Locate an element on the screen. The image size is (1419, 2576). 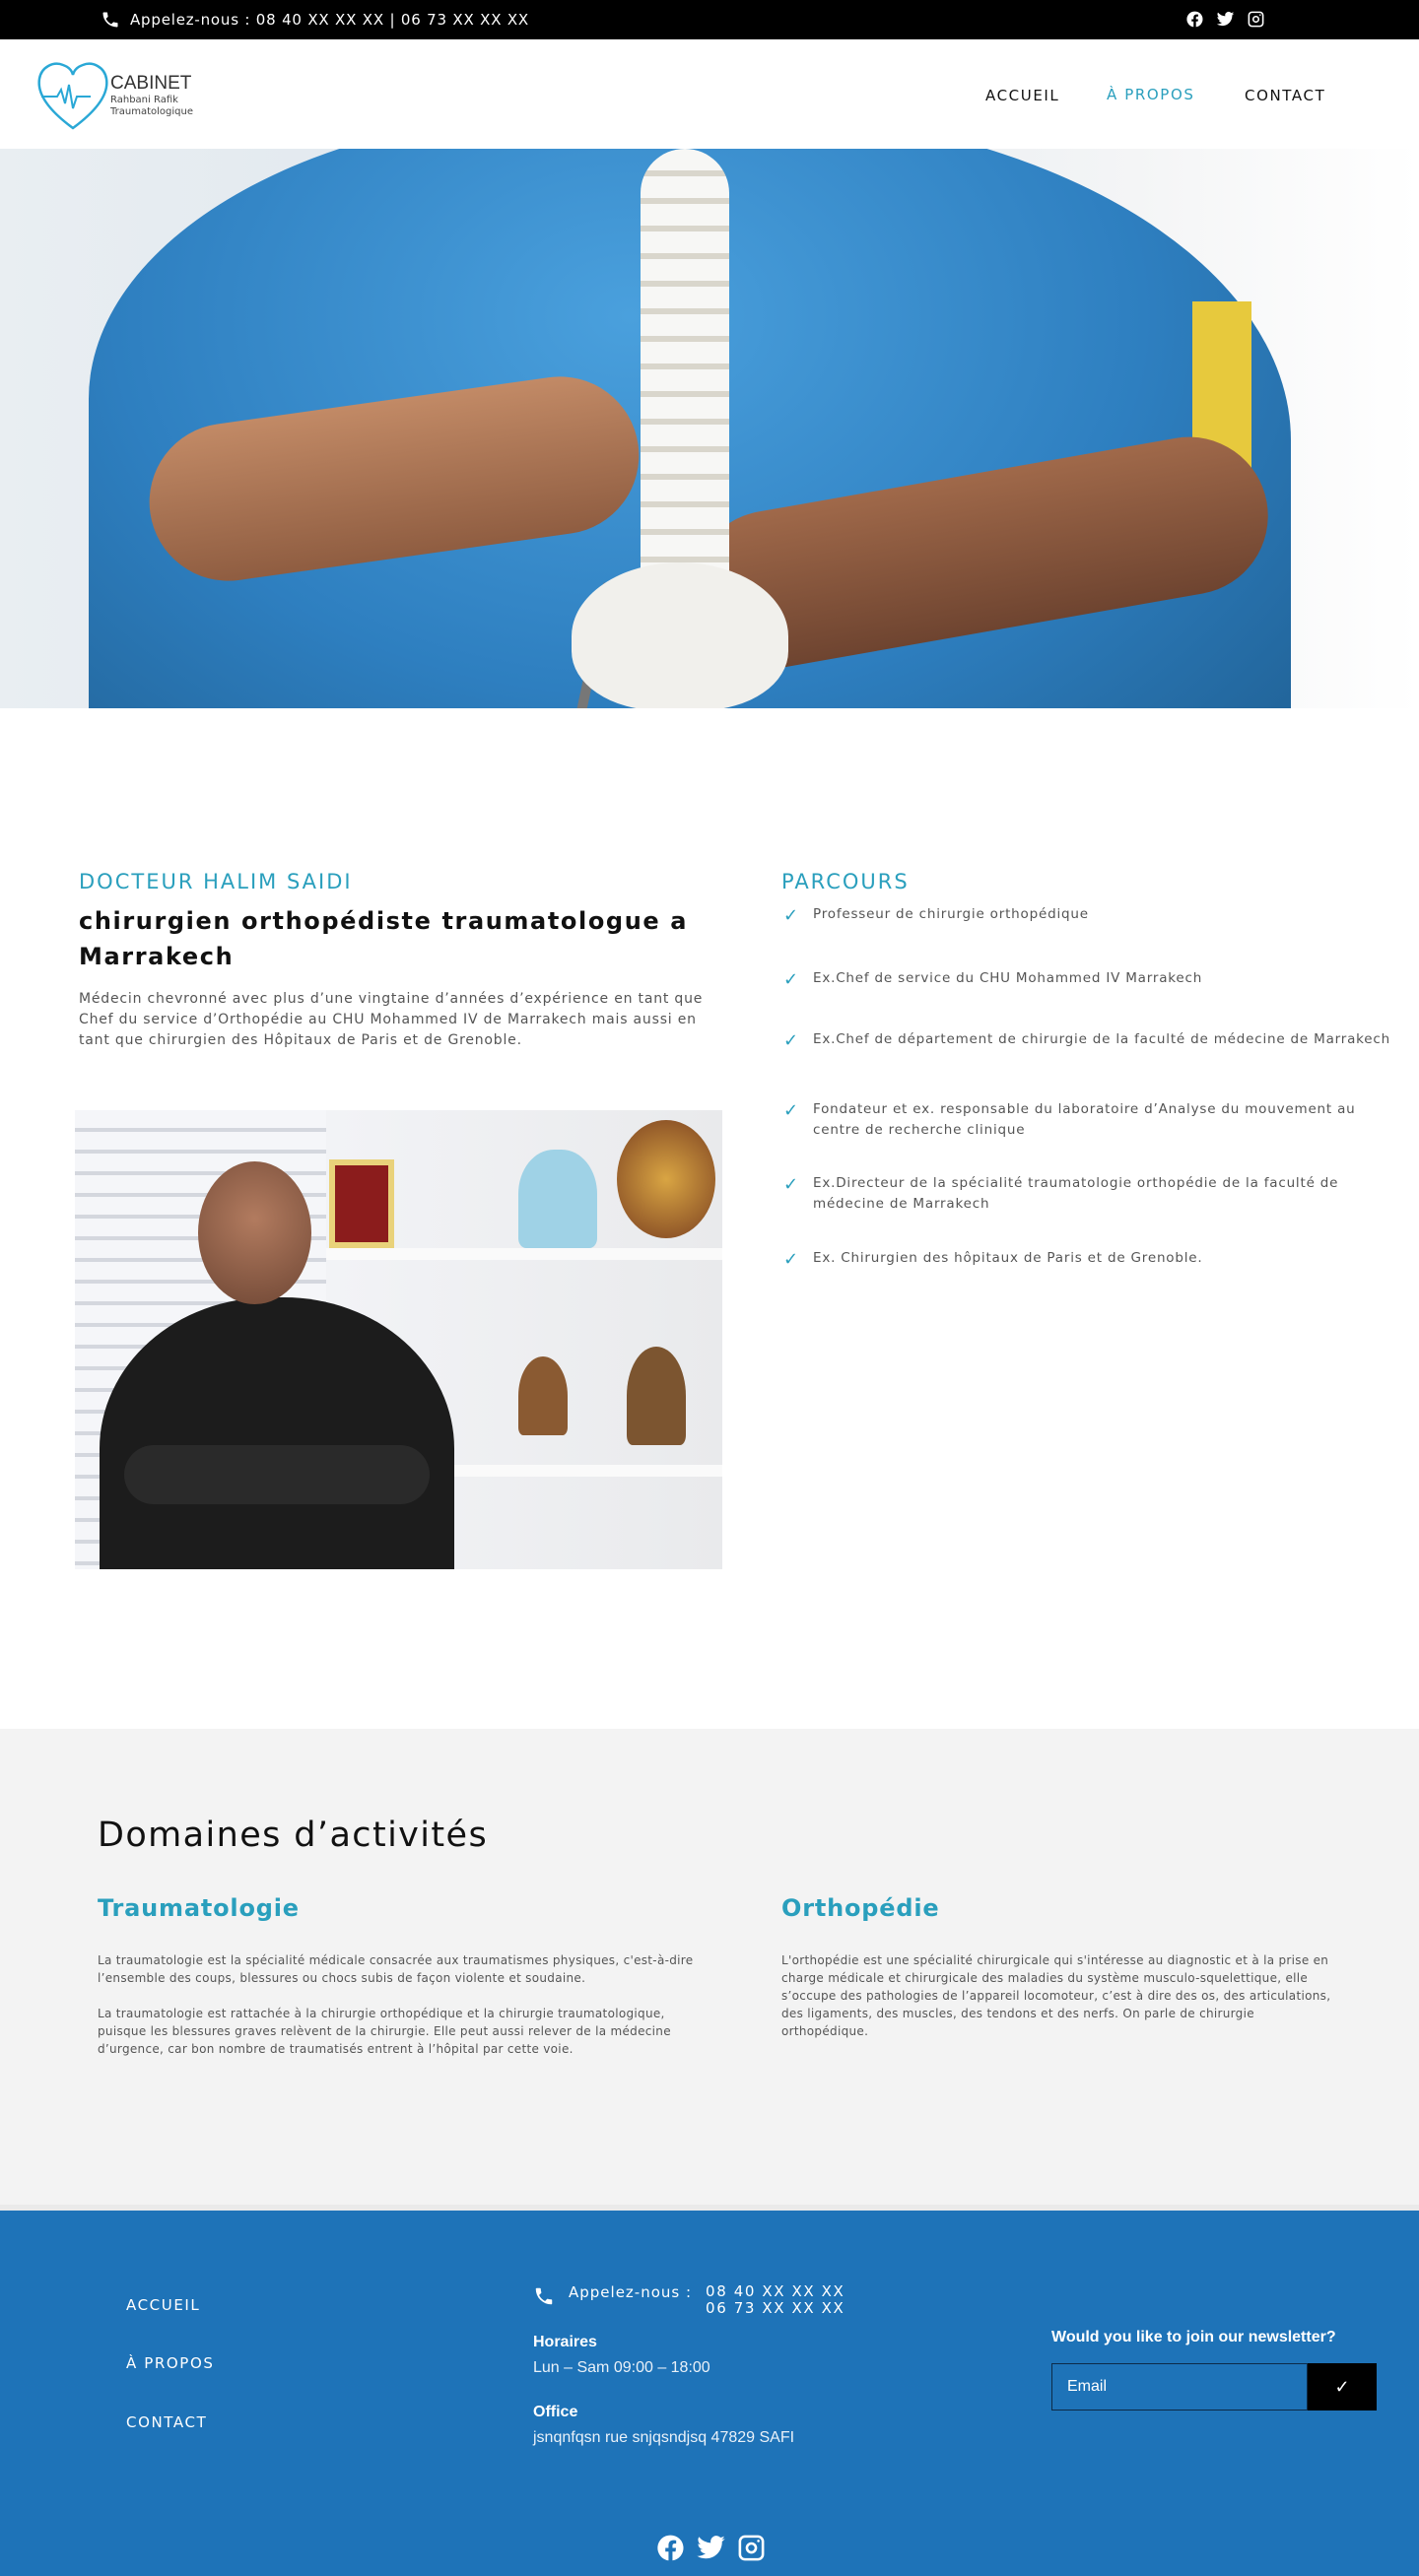
logo: CABINET Rahbani Rafik Traumatologique is located at coordinates (117, 96).